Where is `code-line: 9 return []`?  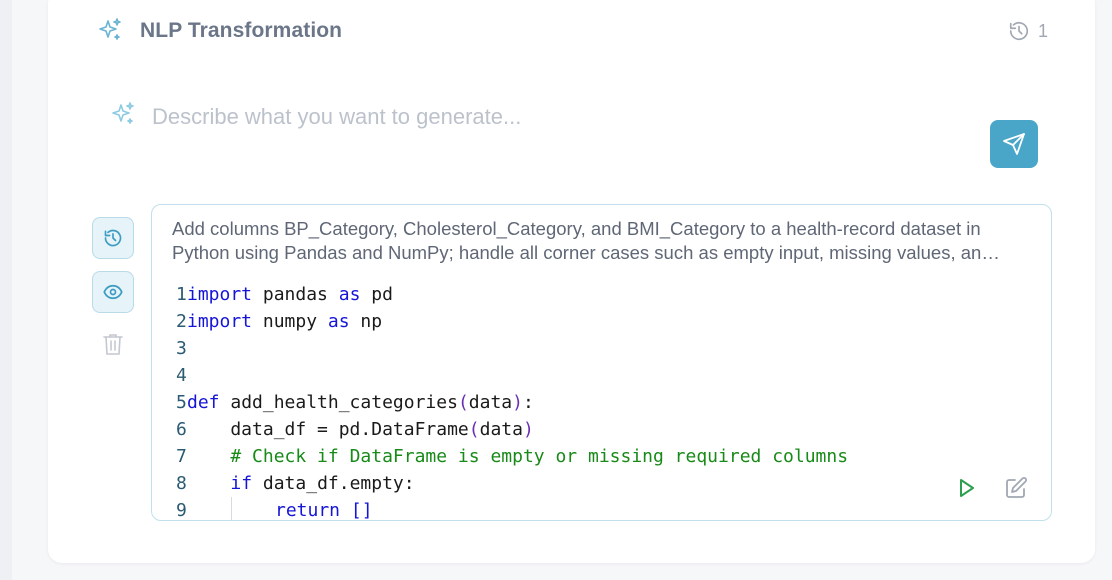 code-line: 9 return [] is located at coordinates (512, 509).